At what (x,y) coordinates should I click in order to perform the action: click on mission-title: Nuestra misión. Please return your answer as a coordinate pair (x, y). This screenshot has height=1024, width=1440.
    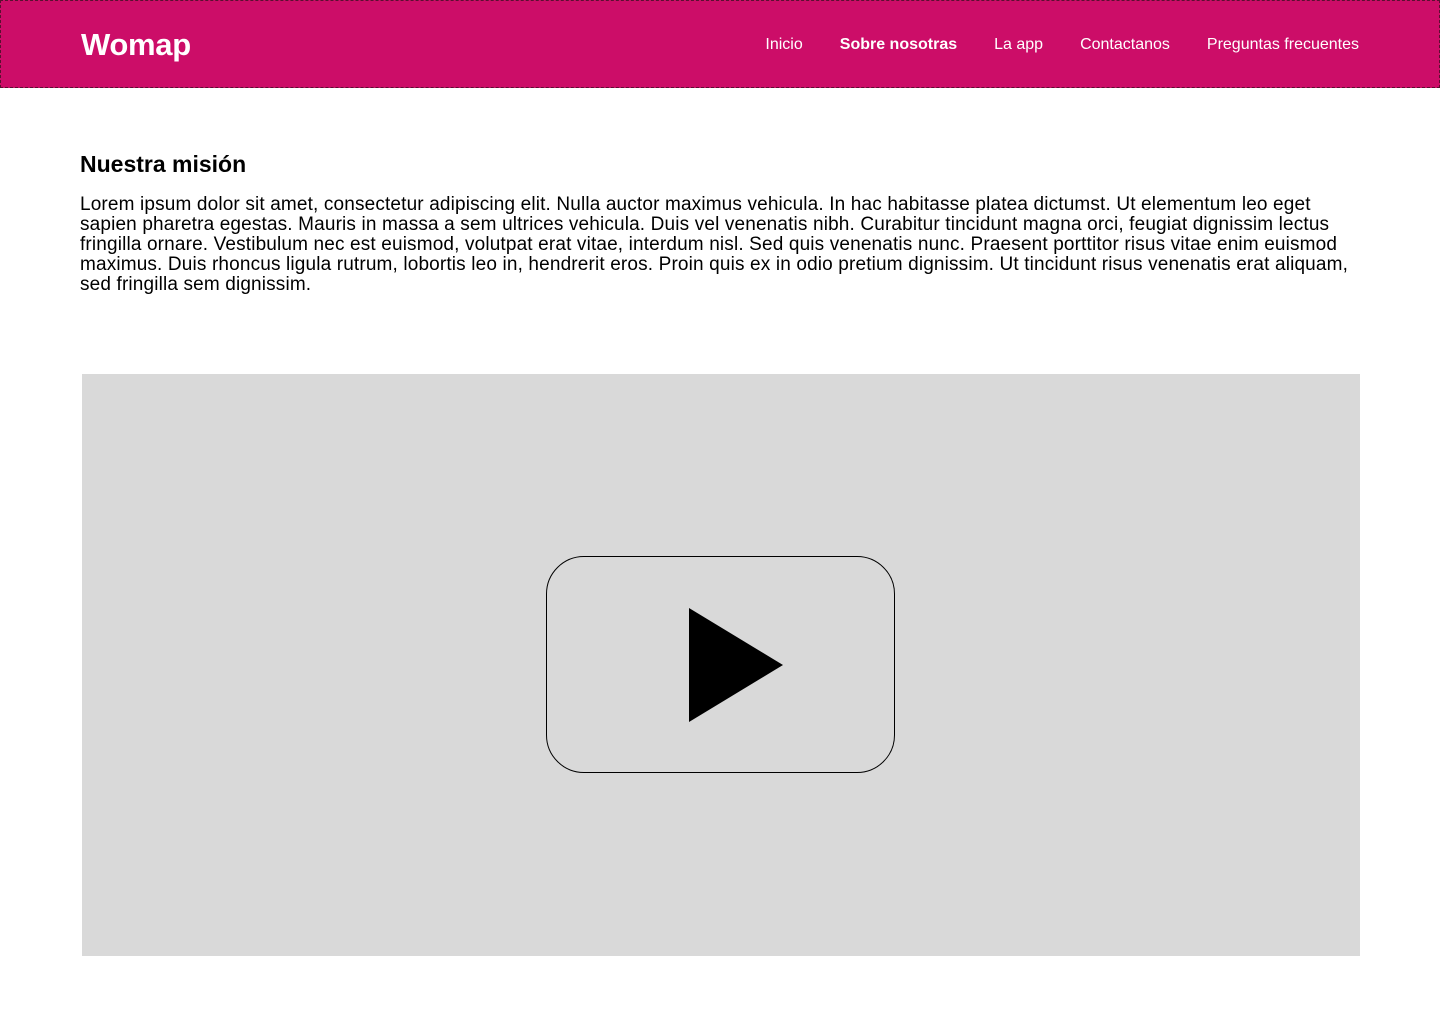
    Looking at the image, I should click on (163, 164).